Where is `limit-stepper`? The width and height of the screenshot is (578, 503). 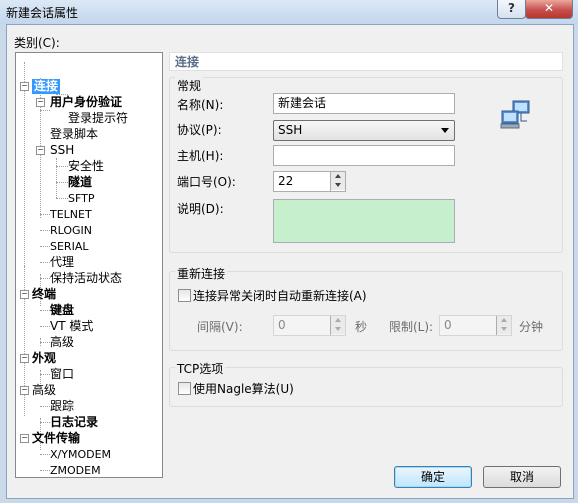
limit-stepper is located at coordinates (503, 325).